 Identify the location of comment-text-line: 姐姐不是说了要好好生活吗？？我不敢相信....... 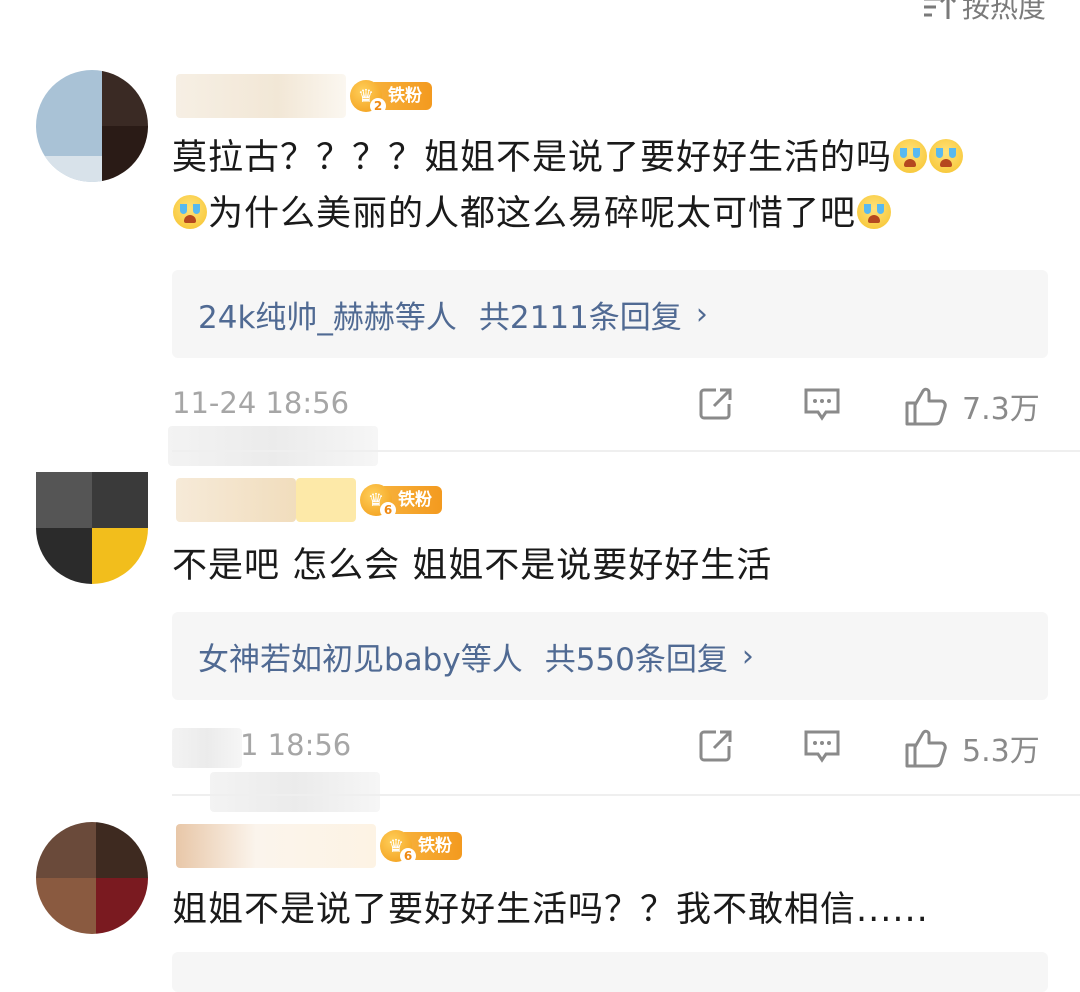
(550, 910).